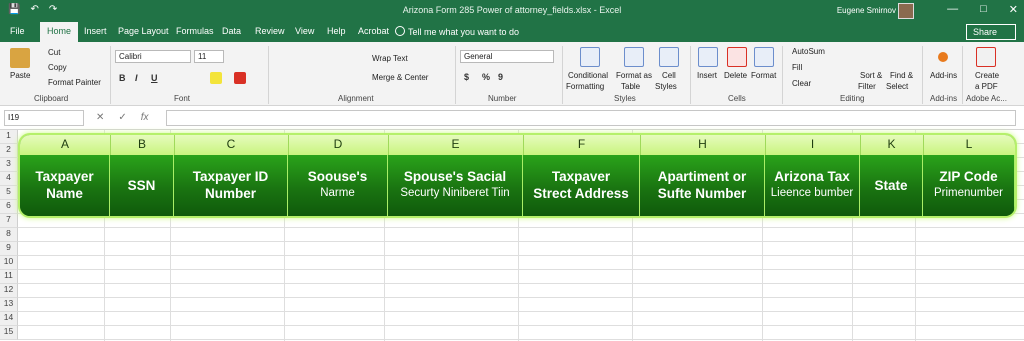 The height and width of the screenshot is (341, 1024). I want to click on fill-button: Fill, so click(797, 67).